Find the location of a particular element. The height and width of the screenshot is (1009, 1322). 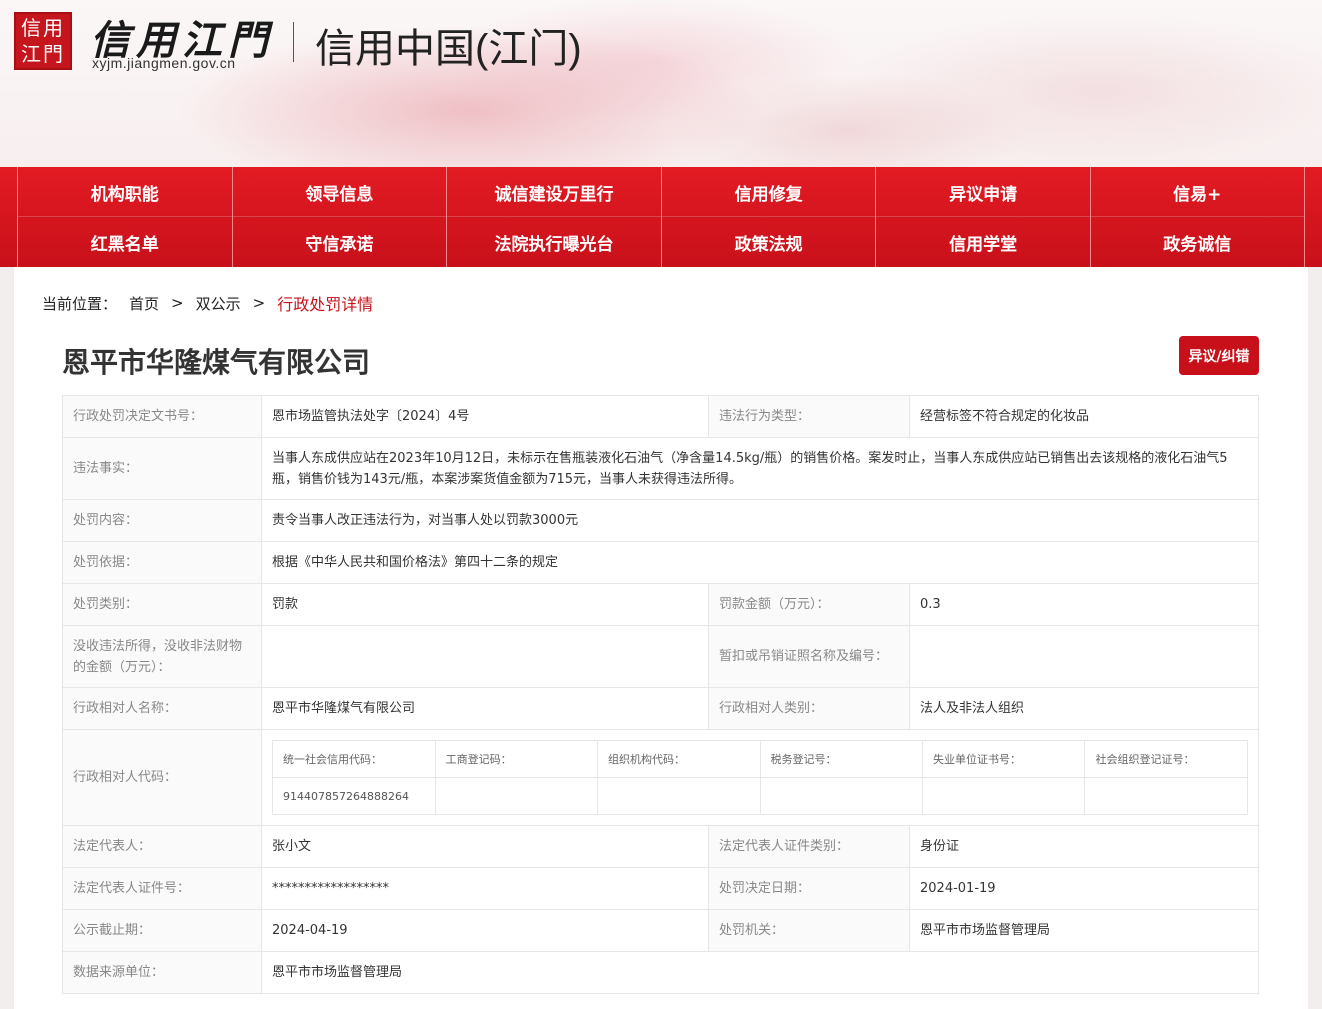

table-row: 行政相对人名称： 恩平市华隆煤气有限公司 行政相对人类别： 法人及非法人组织 is located at coordinates (660, 708).